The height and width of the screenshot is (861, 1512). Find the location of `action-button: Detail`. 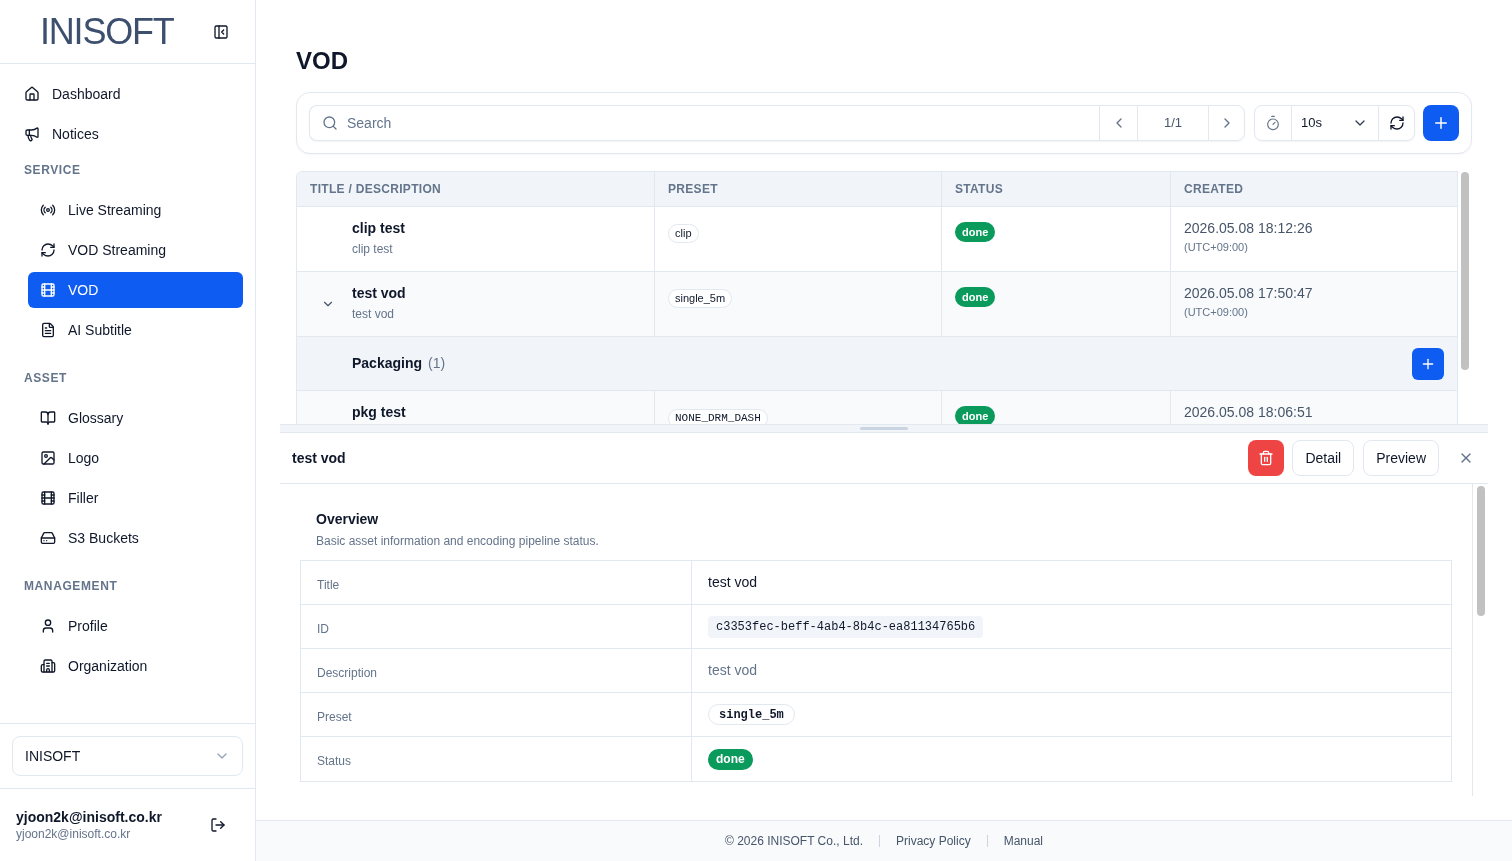

action-button: Detail is located at coordinates (1323, 458).